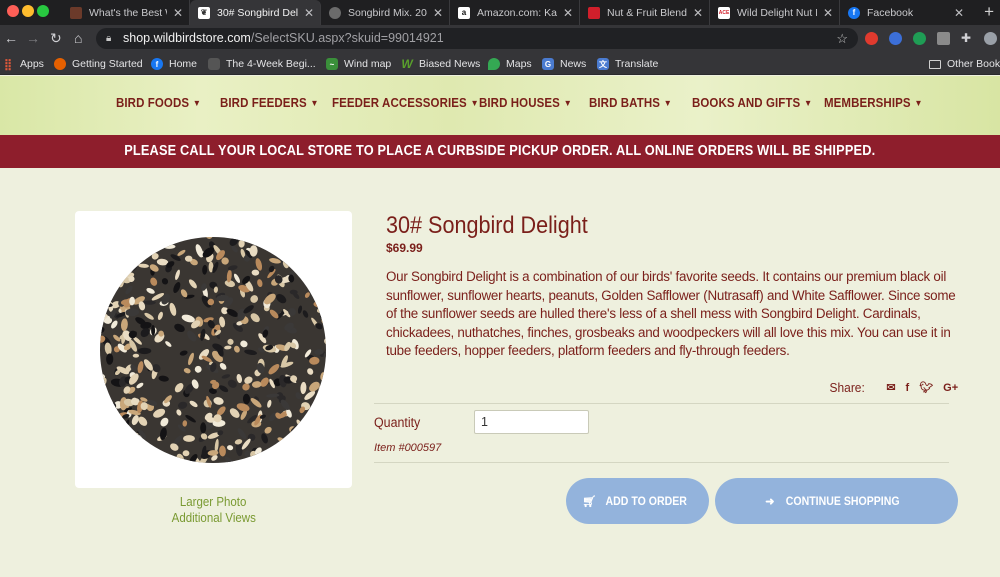 The height and width of the screenshot is (577, 1000). Describe the element at coordinates (775, 12) in the screenshot. I see `browser-tab: ACE Wild Delight Nut N ✕` at that location.